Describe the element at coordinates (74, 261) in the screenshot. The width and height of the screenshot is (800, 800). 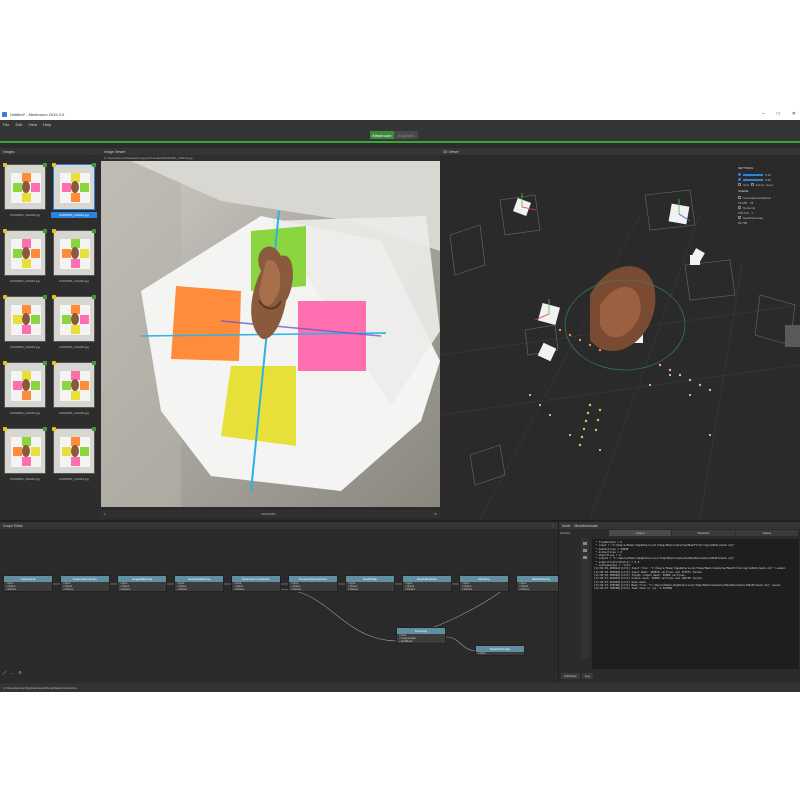
I see `thumbnail-item: 20190305_144020.jpg` at that location.